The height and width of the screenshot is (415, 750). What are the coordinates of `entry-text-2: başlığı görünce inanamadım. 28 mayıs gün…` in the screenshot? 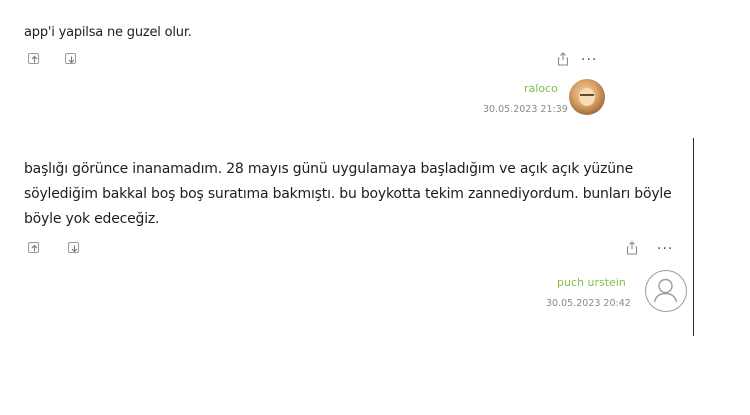 It's located at (348, 194).